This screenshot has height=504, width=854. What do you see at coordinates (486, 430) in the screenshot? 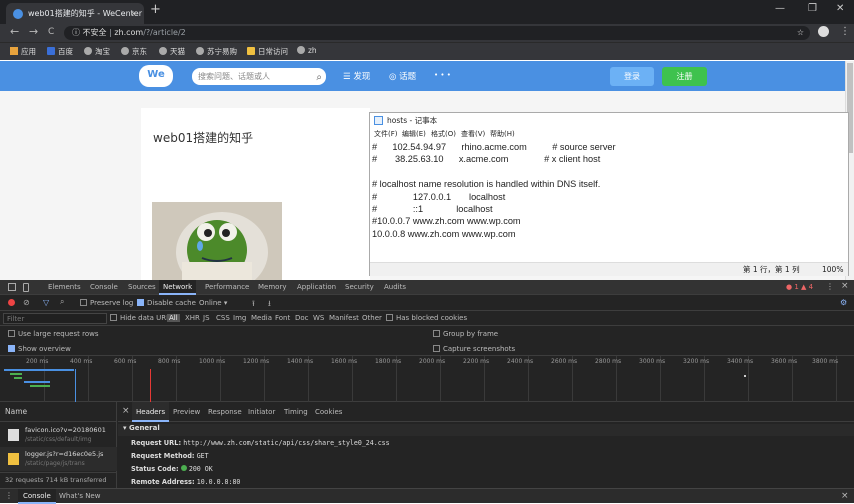
I see `general-section-header: ▾ General` at bounding box center [486, 430].